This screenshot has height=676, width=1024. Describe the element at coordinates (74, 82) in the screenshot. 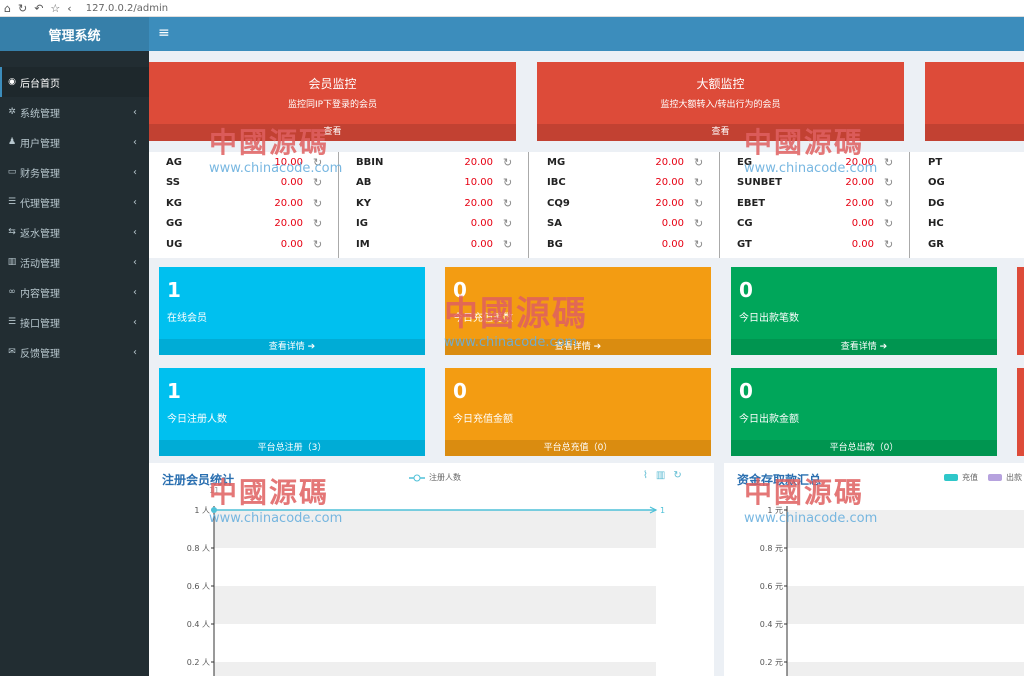

I see `sidebar-item: ◉ 后台首页` at that location.